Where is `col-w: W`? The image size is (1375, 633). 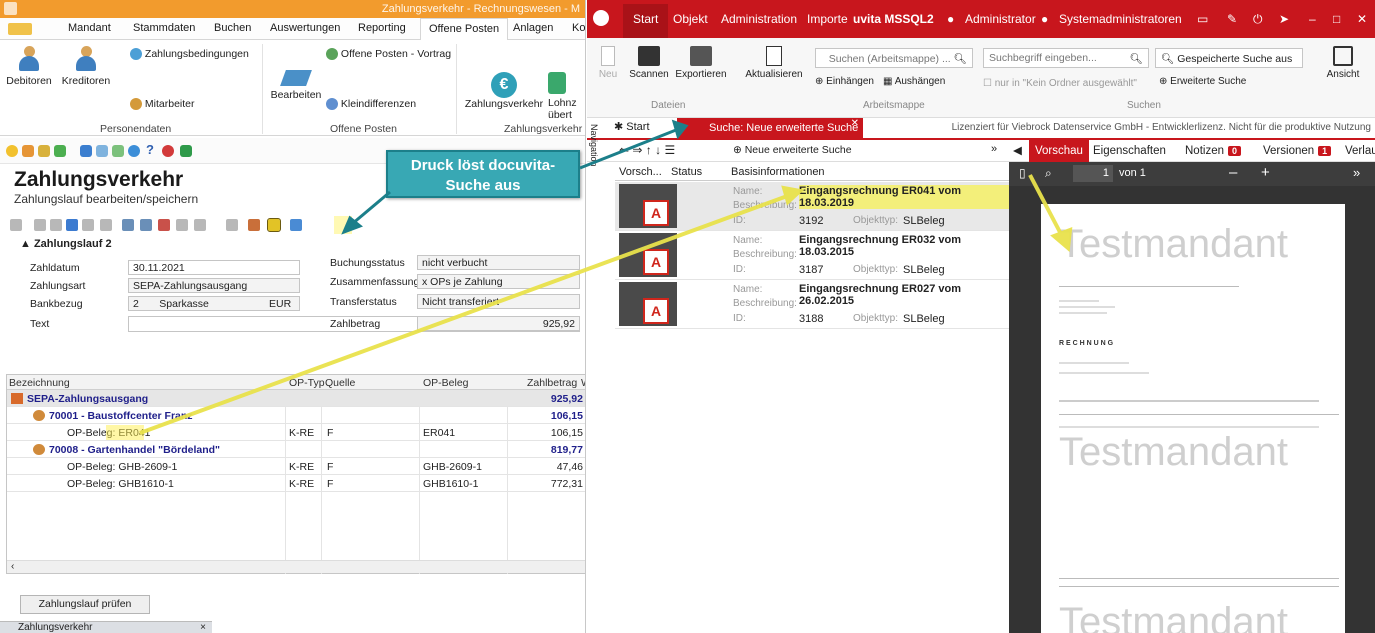
col-w: W is located at coordinates (583, 383).